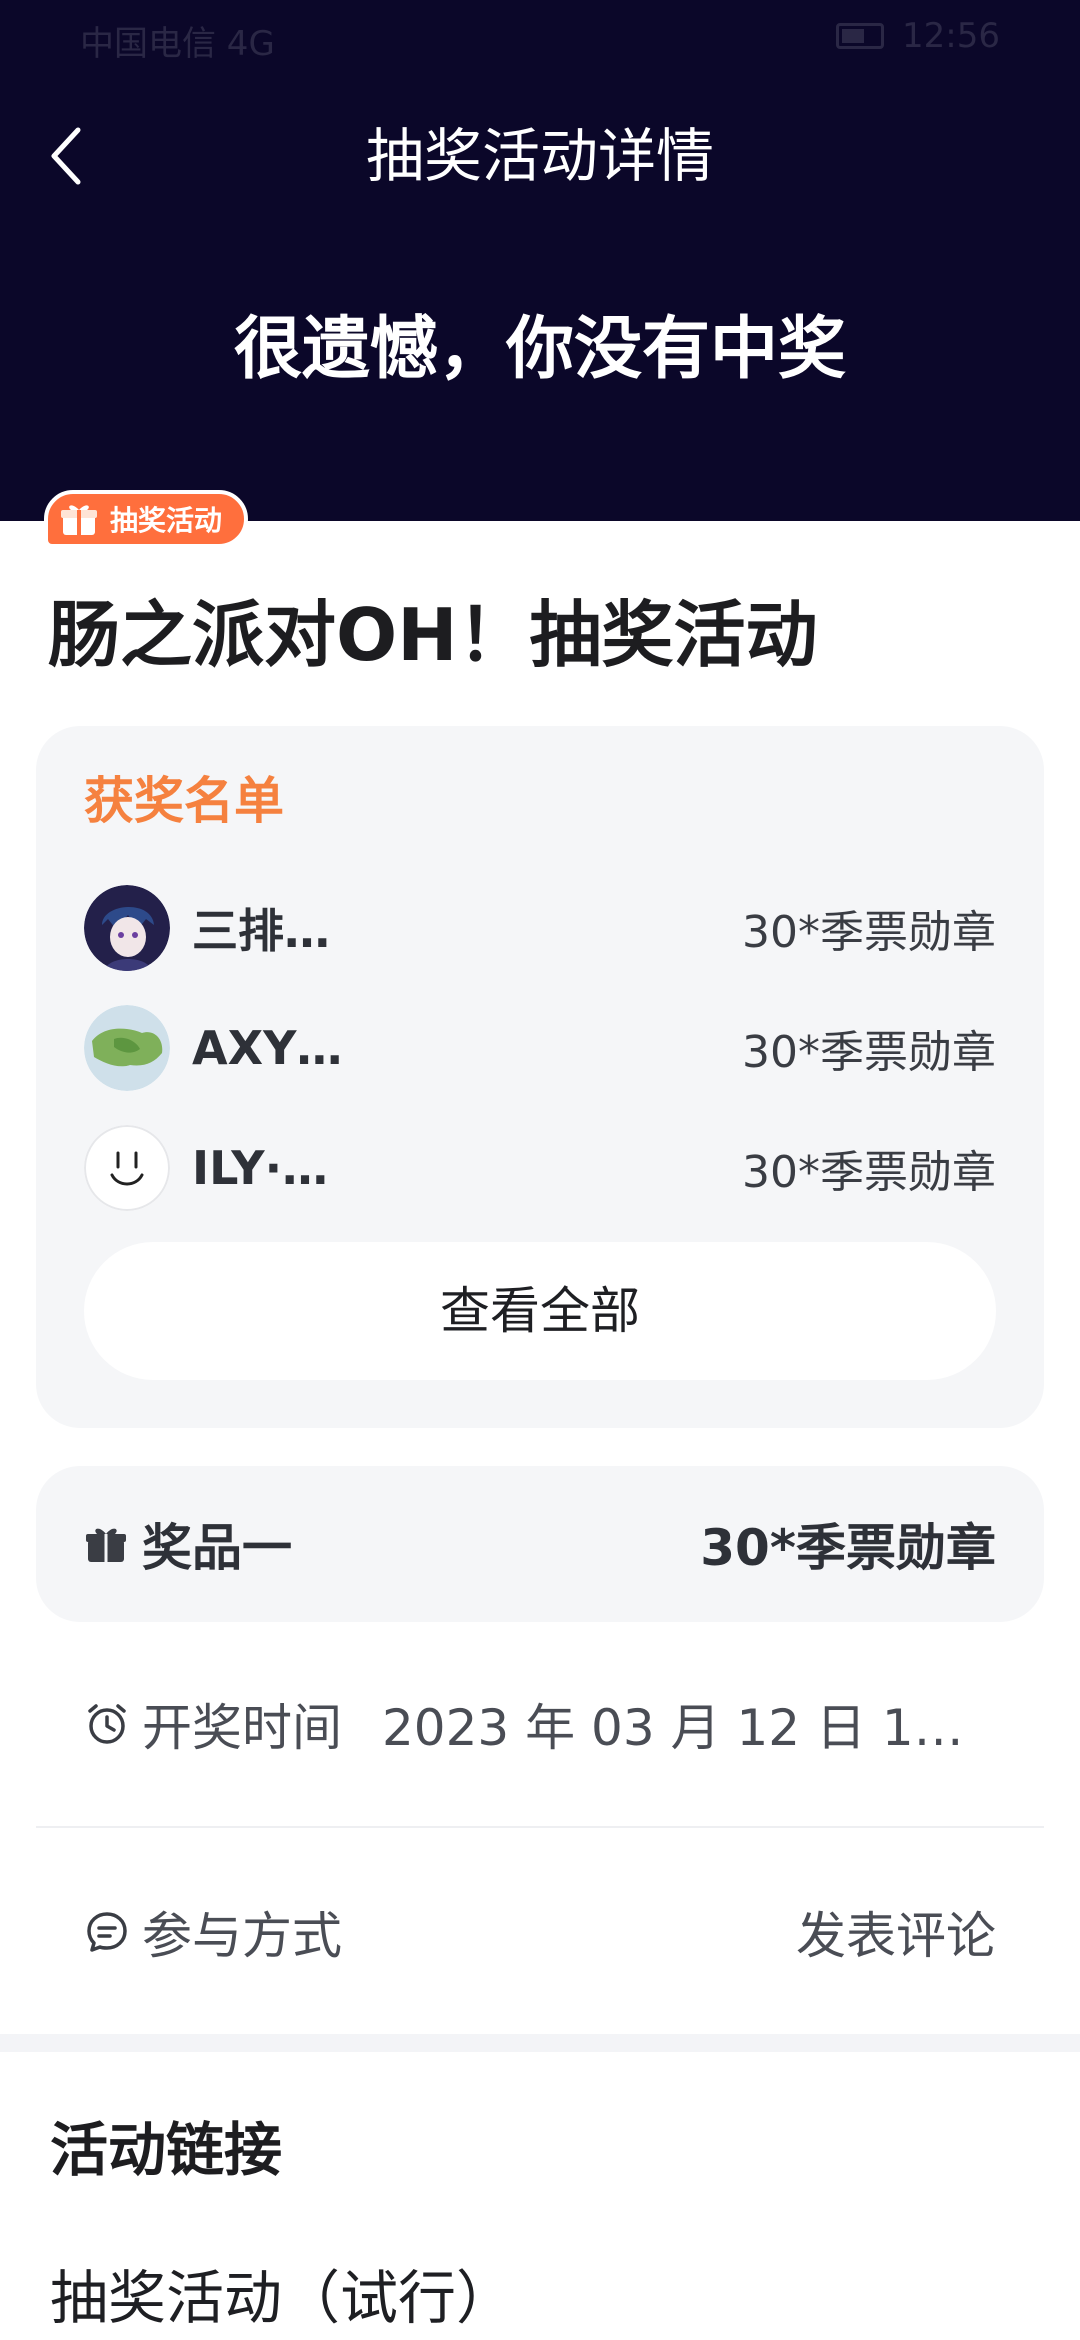  I want to click on draw-time-label: 开奖时间, so click(242, 1728).